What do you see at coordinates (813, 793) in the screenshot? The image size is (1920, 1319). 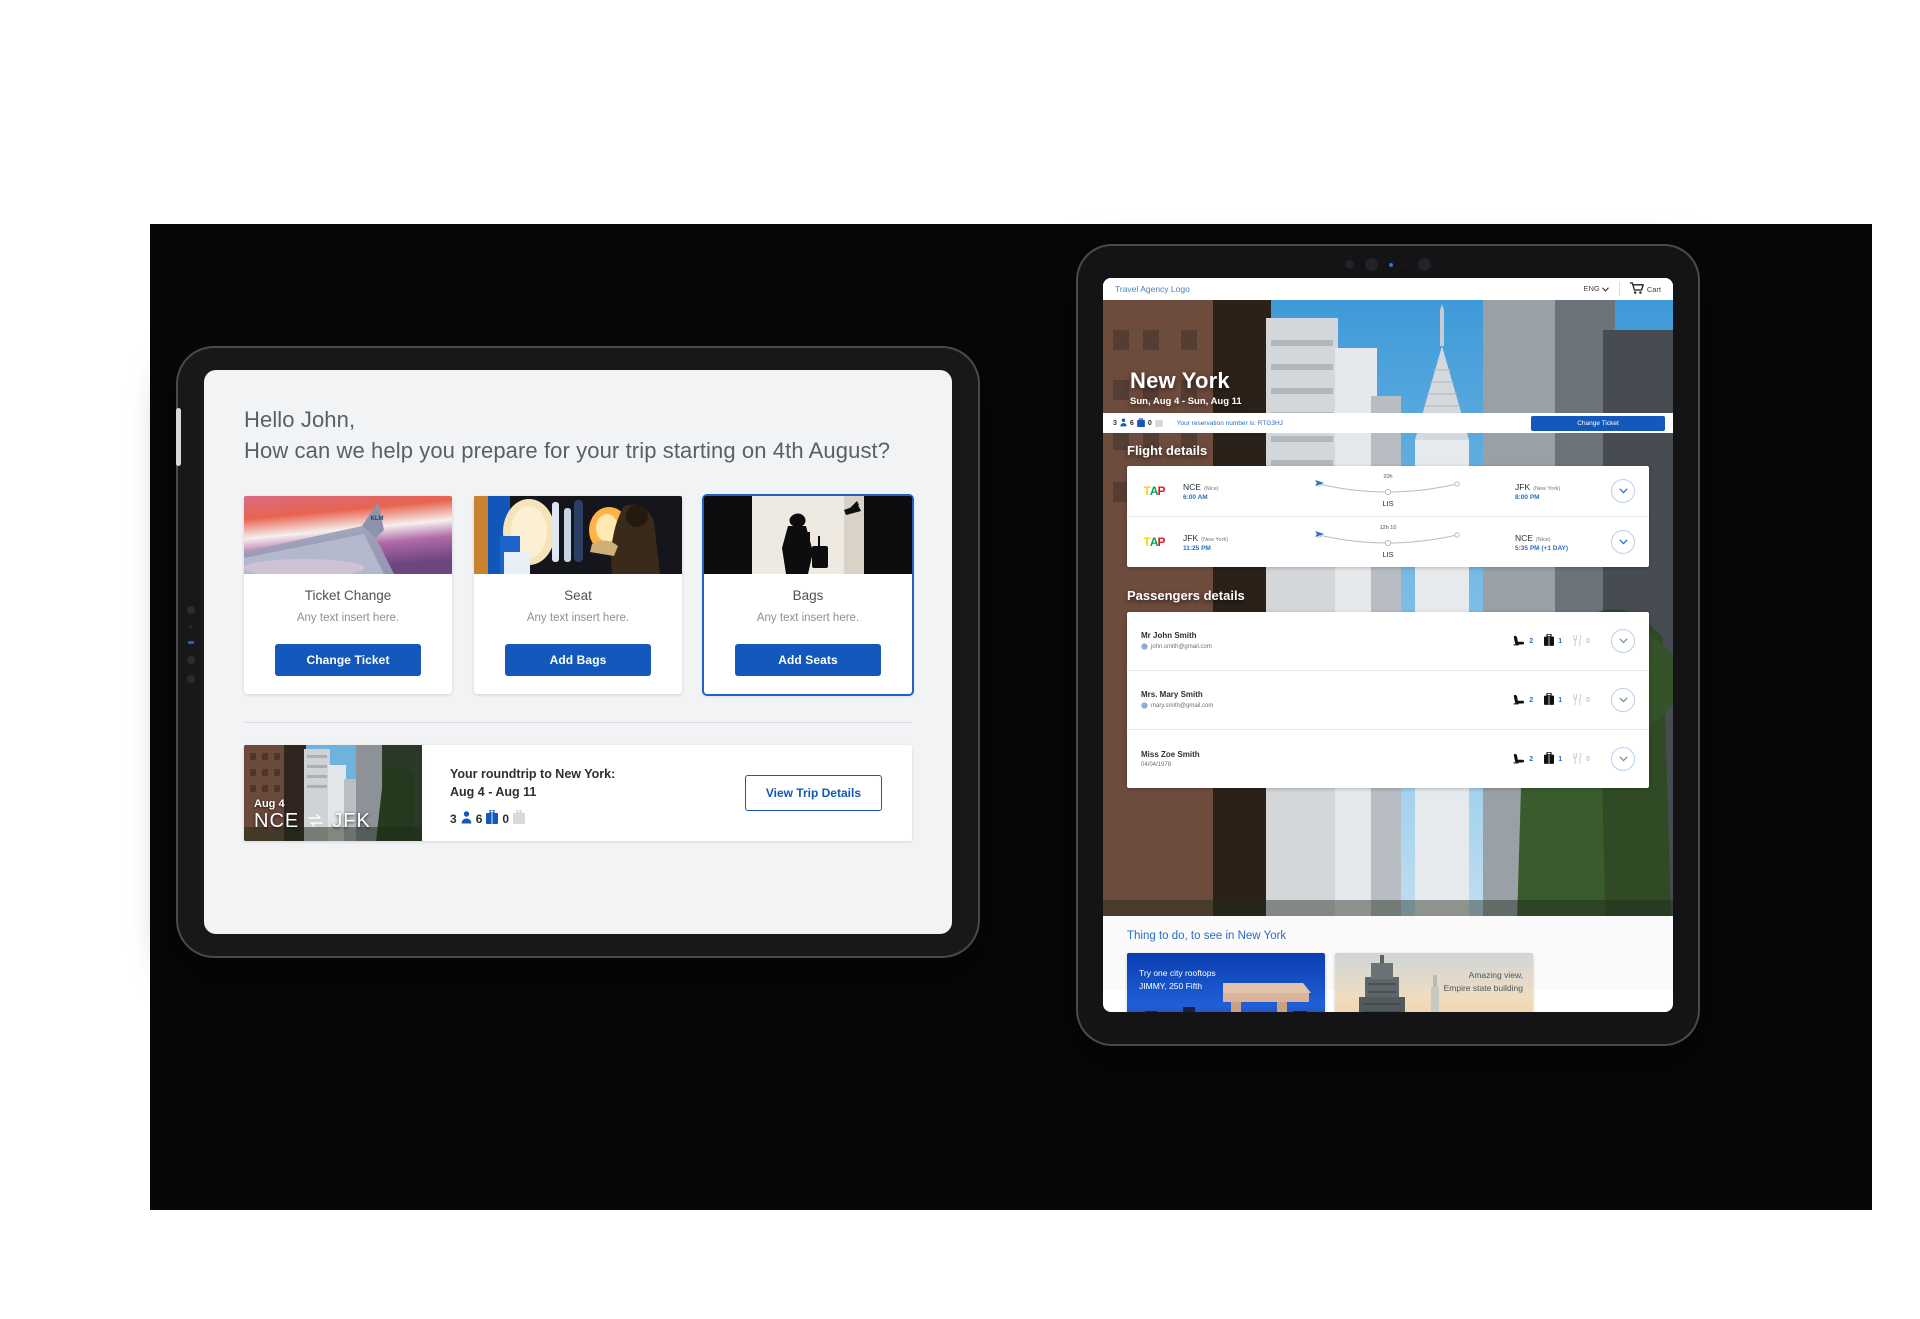 I see `view-trip-details-button: View Trip Details` at bounding box center [813, 793].